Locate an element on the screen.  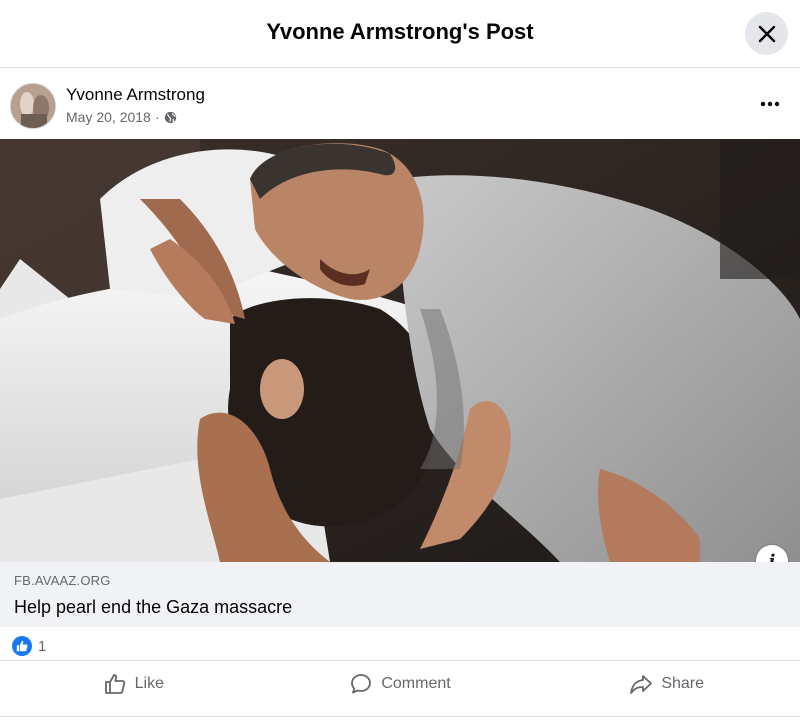
share-icon is located at coordinates (641, 684).